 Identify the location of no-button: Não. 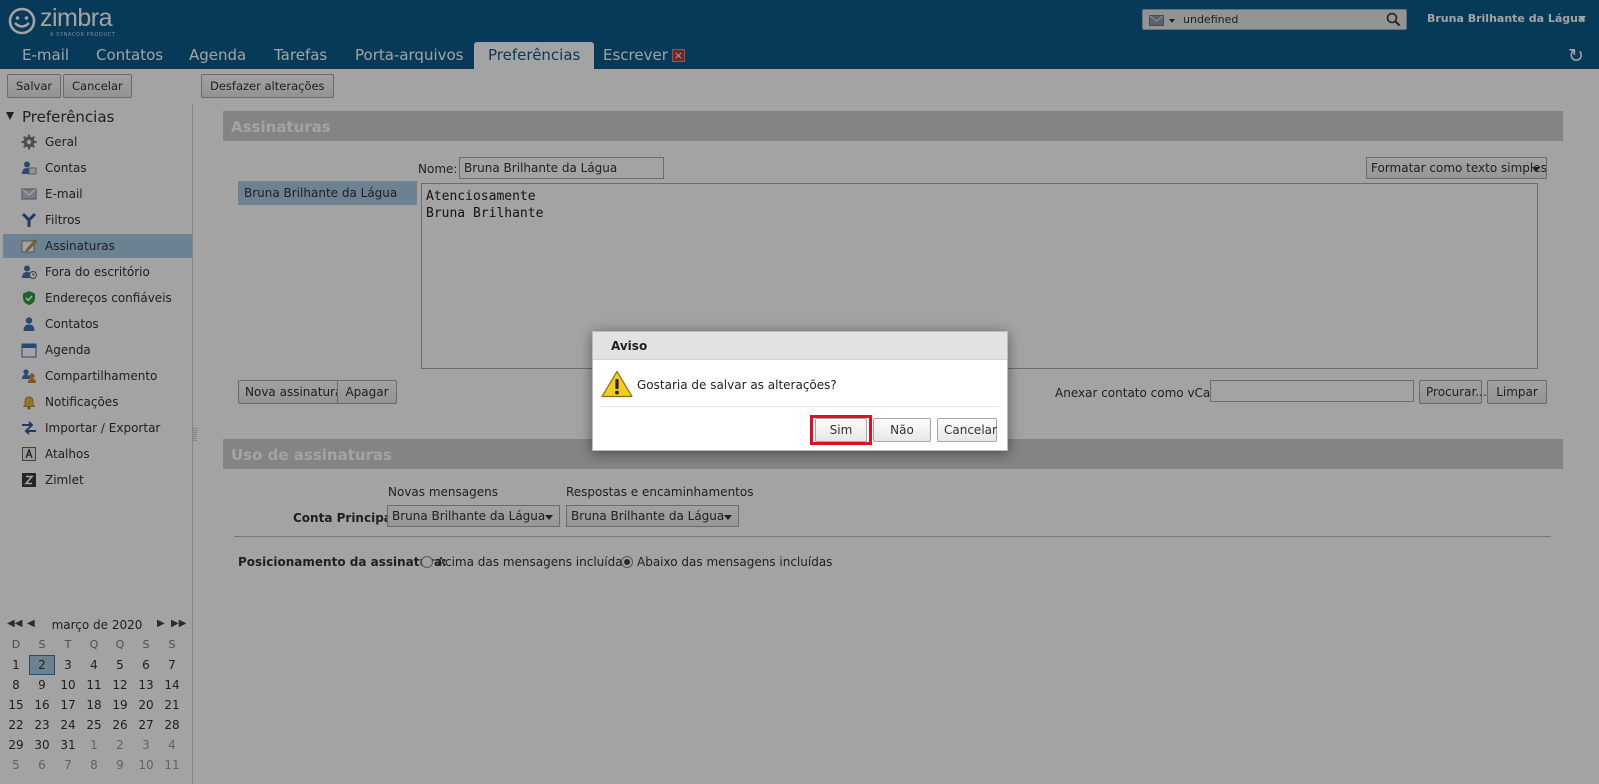
(902, 430).